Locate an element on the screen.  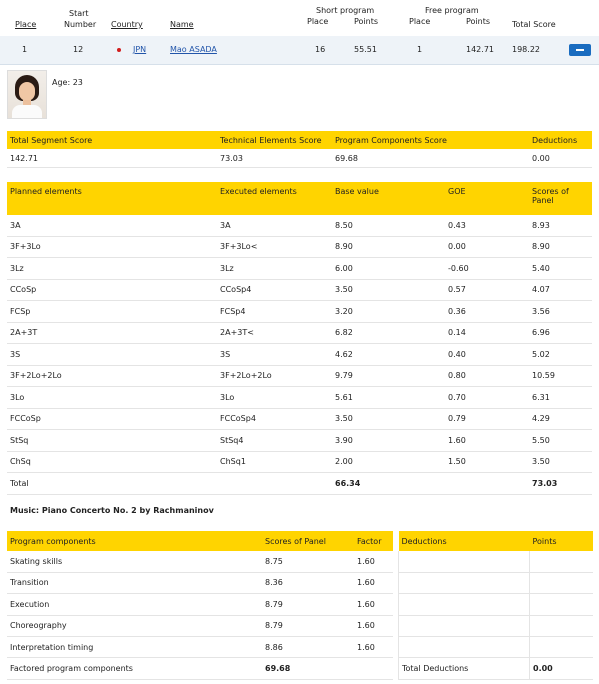
planned-element: 3F+3Lo is located at coordinates (112, 247).